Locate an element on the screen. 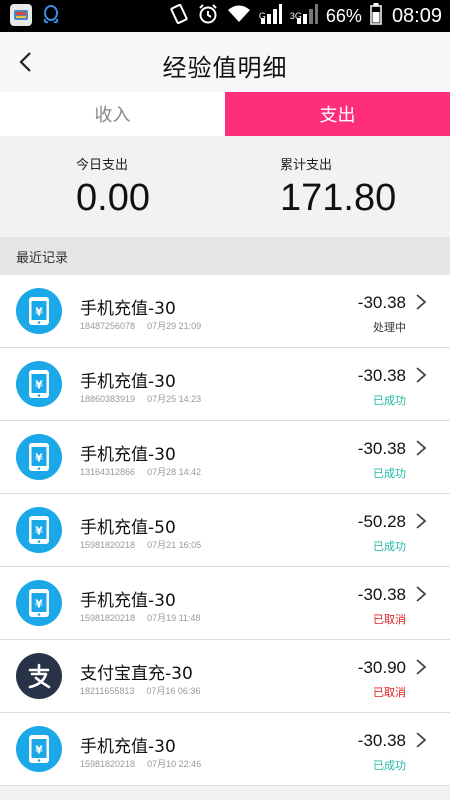  vibrate-icon is located at coordinates (179, 16).